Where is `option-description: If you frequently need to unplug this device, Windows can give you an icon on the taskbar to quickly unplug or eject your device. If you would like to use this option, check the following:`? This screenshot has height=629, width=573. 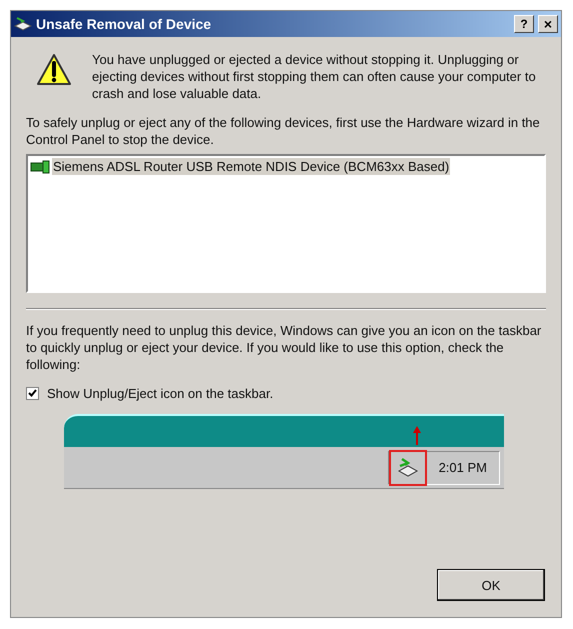 option-description: If you frequently need to unplug this device, Windows can give you an icon on the taskbar to quickly unplug or eject your device. If you would like to use this option, check the following: is located at coordinates (284, 347).